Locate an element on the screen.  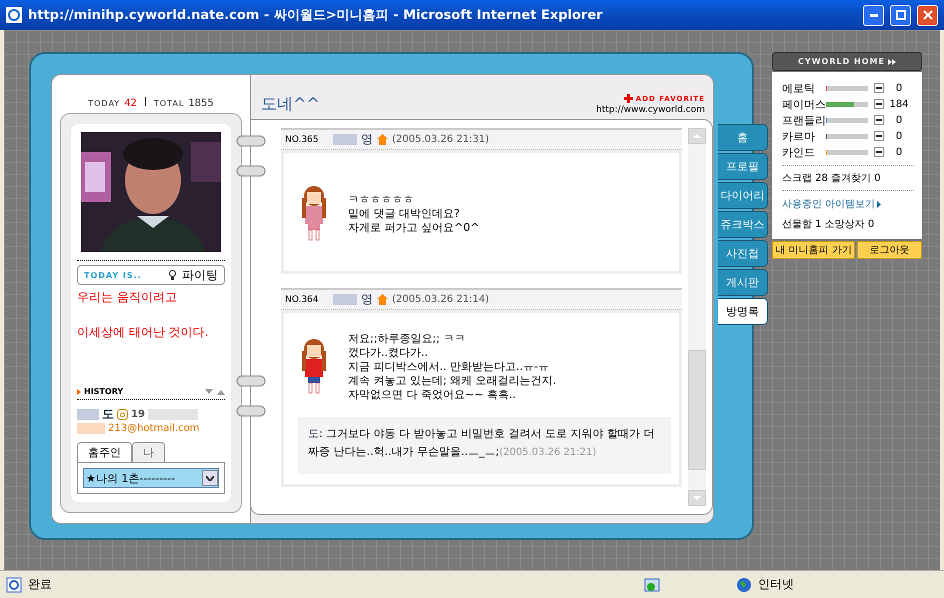
cyworld-home-button: CYWORLD HOME is located at coordinates (847, 61).